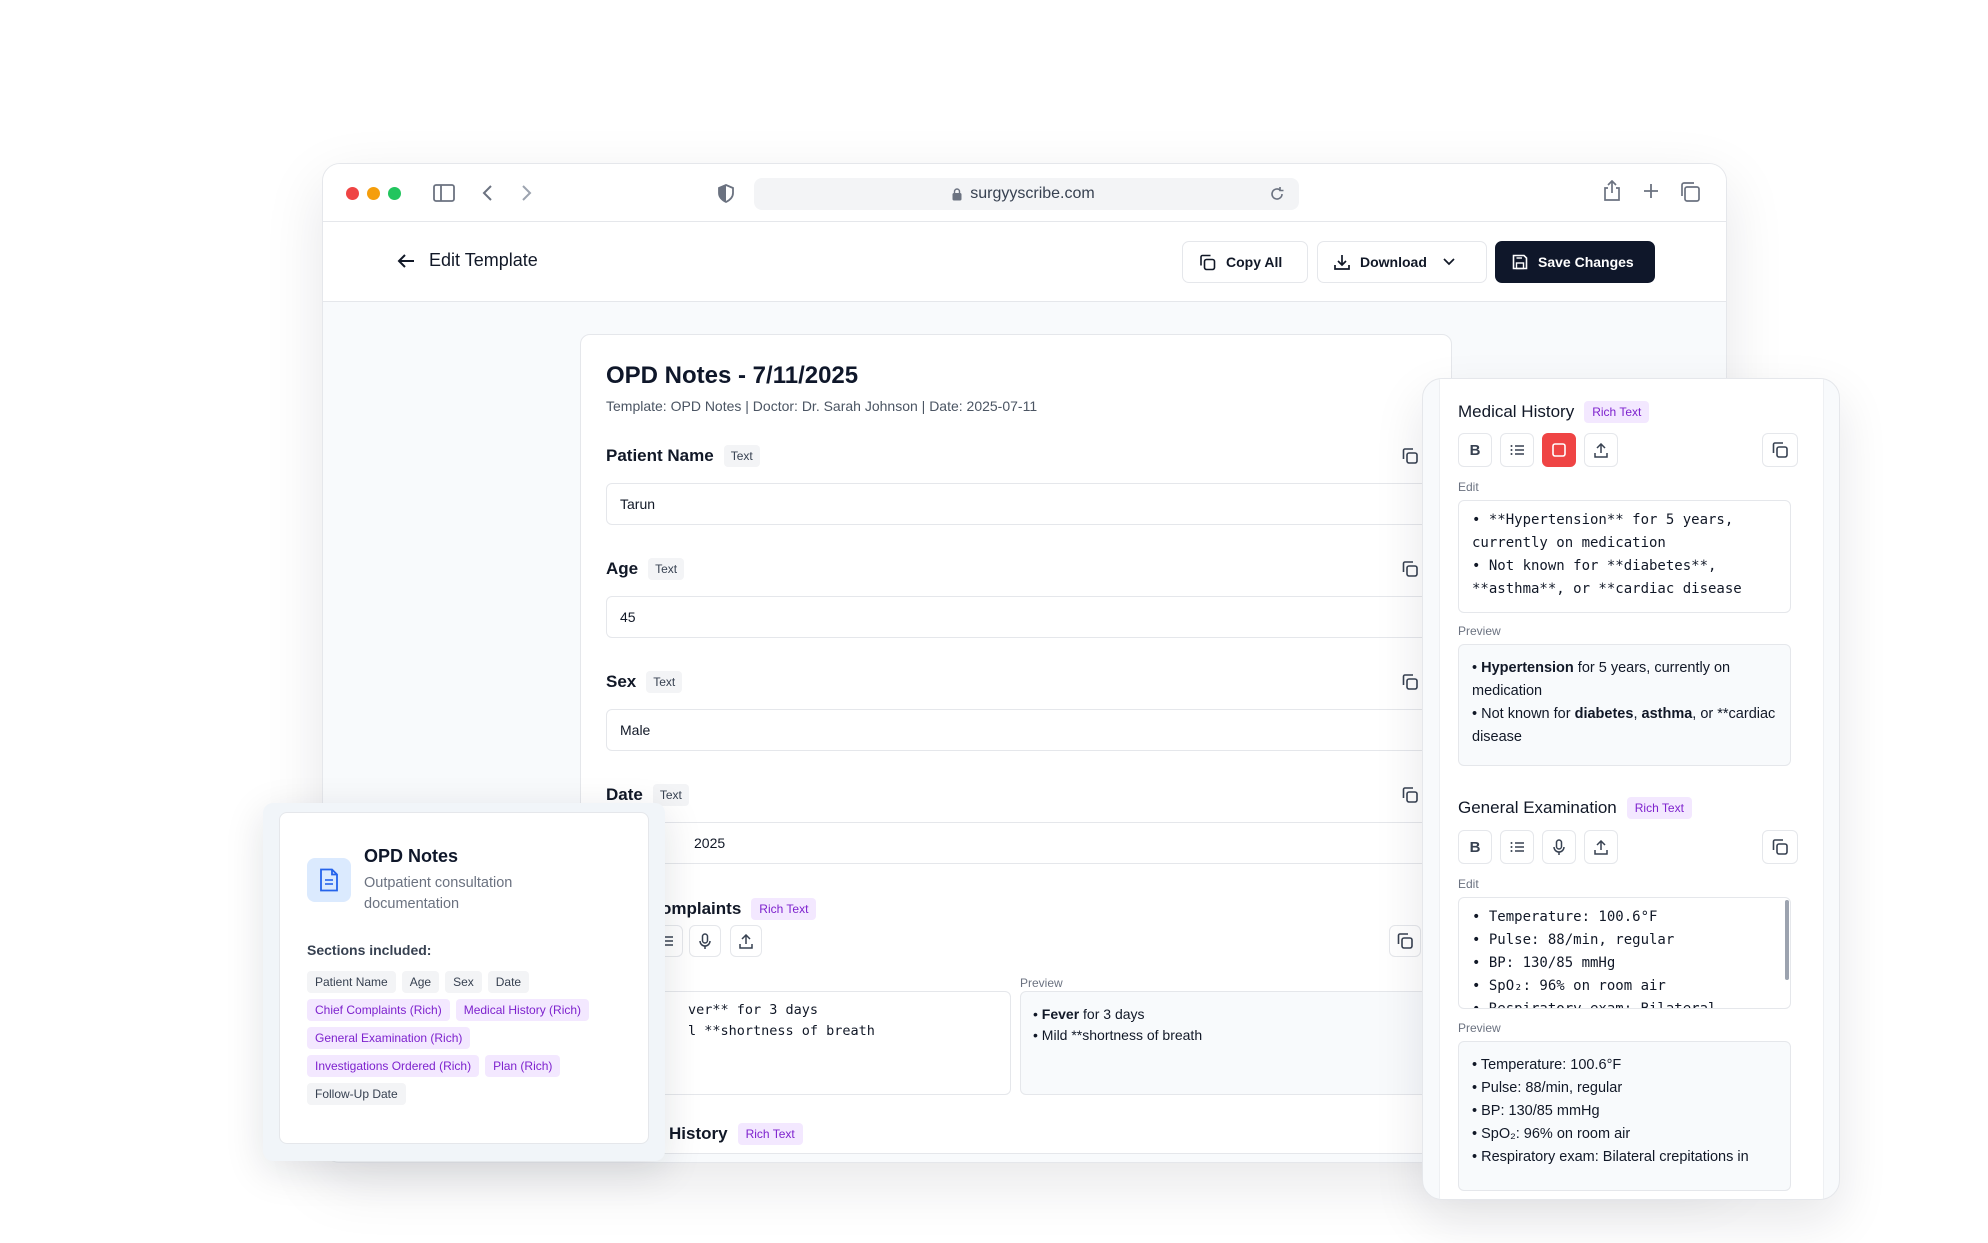  Describe the element at coordinates (1028, 730) in the screenshot. I see `sex-input: Male` at that location.